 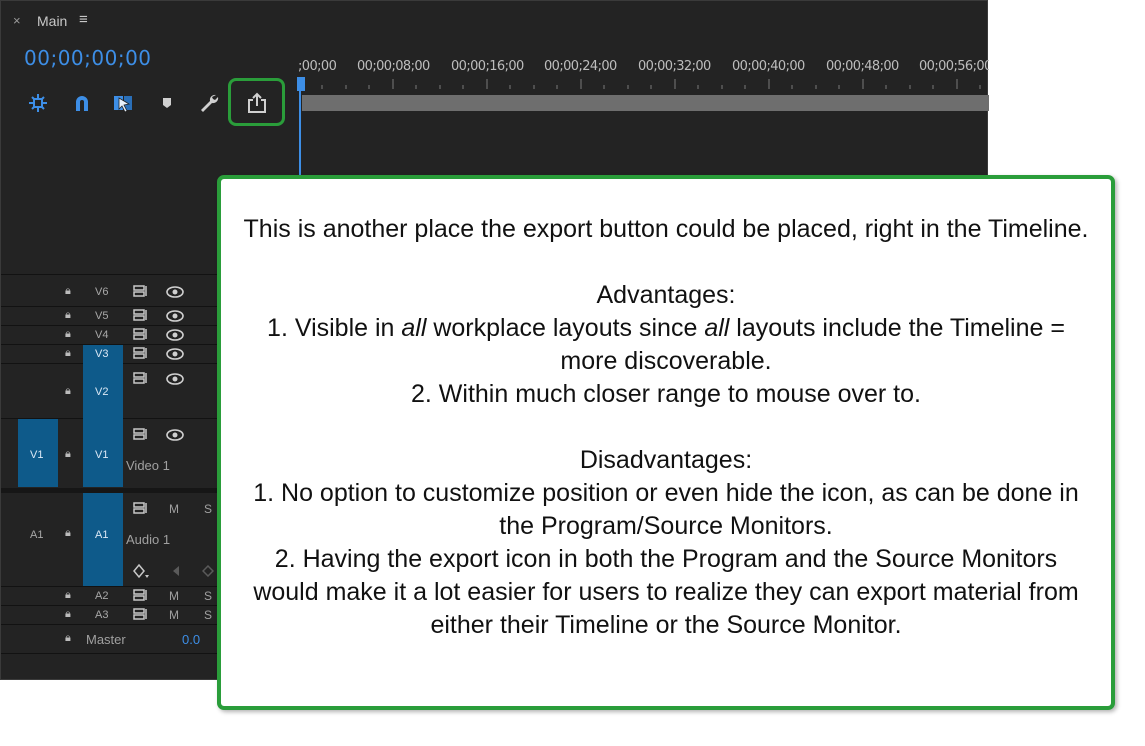 I want to click on snap-icon, so click(x=38, y=103).